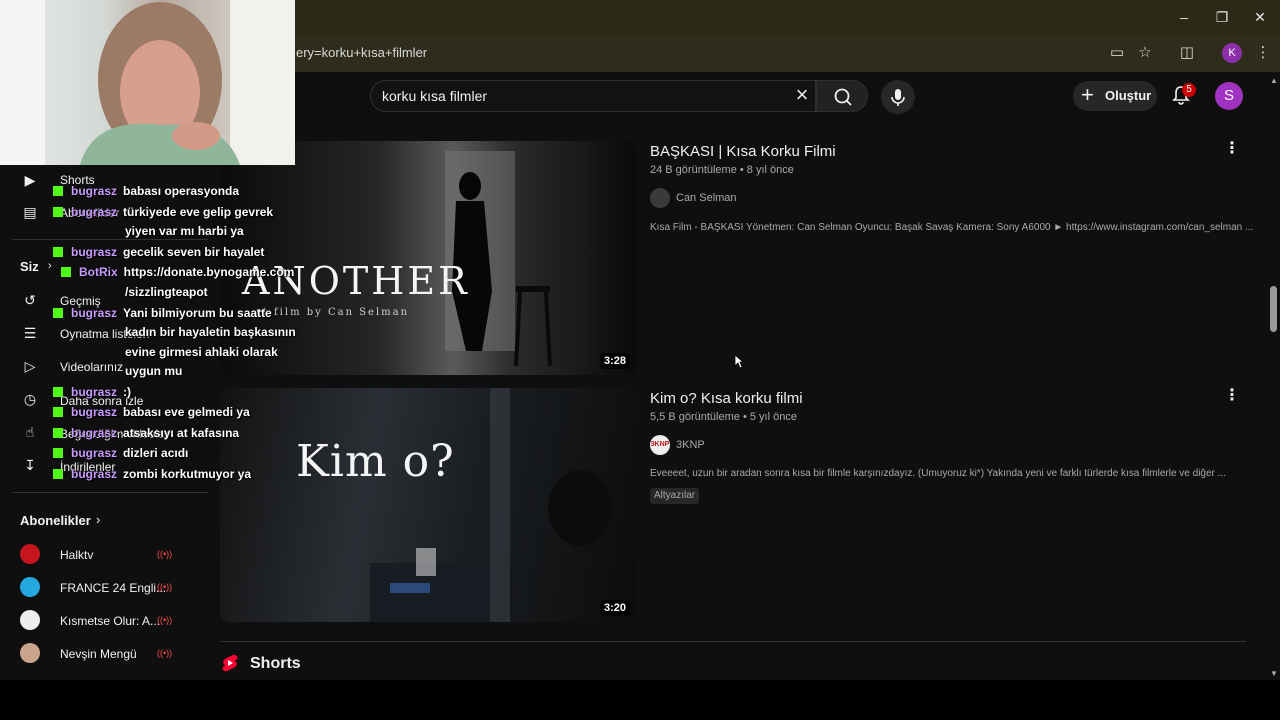  Describe the element at coordinates (802, 95) in the screenshot. I see `clear-search-icon: ×` at that location.